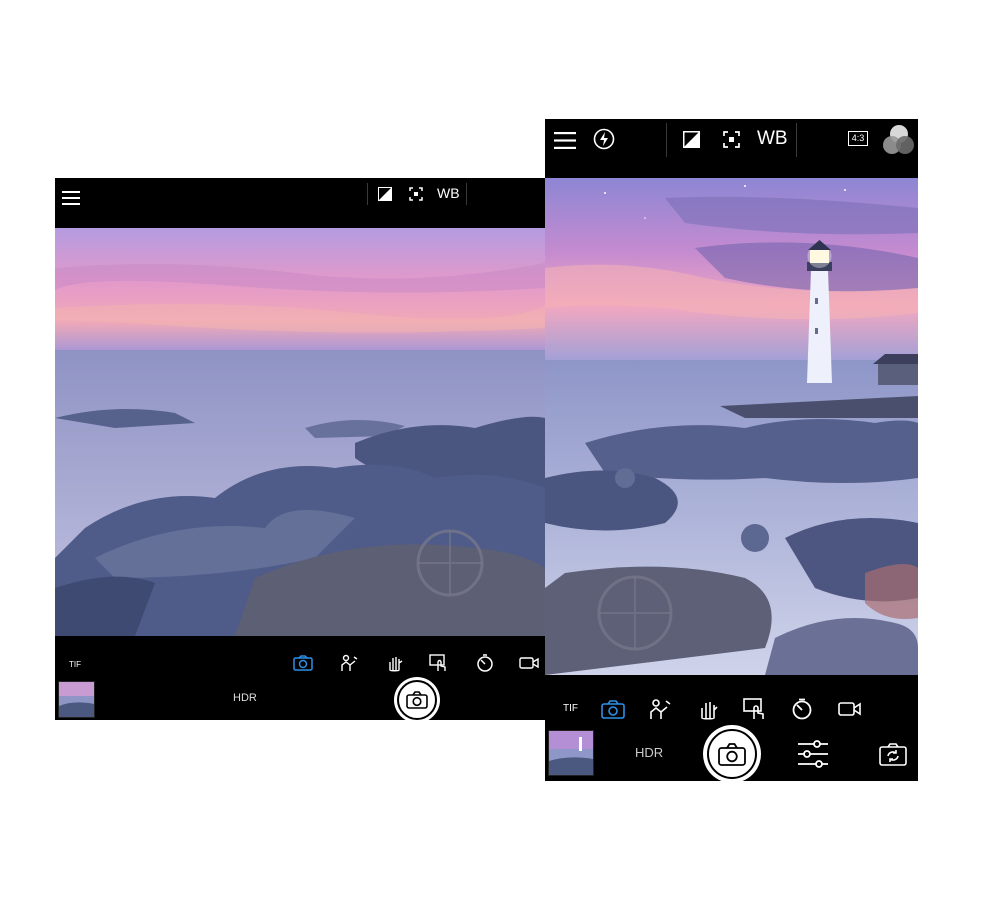  I want to click on left-top-toolbar: WB, so click(300, 203).